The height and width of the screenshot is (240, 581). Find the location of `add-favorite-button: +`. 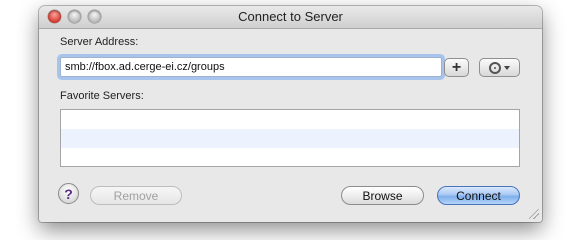

add-favorite-button: + is located at coordinates (456, 67).